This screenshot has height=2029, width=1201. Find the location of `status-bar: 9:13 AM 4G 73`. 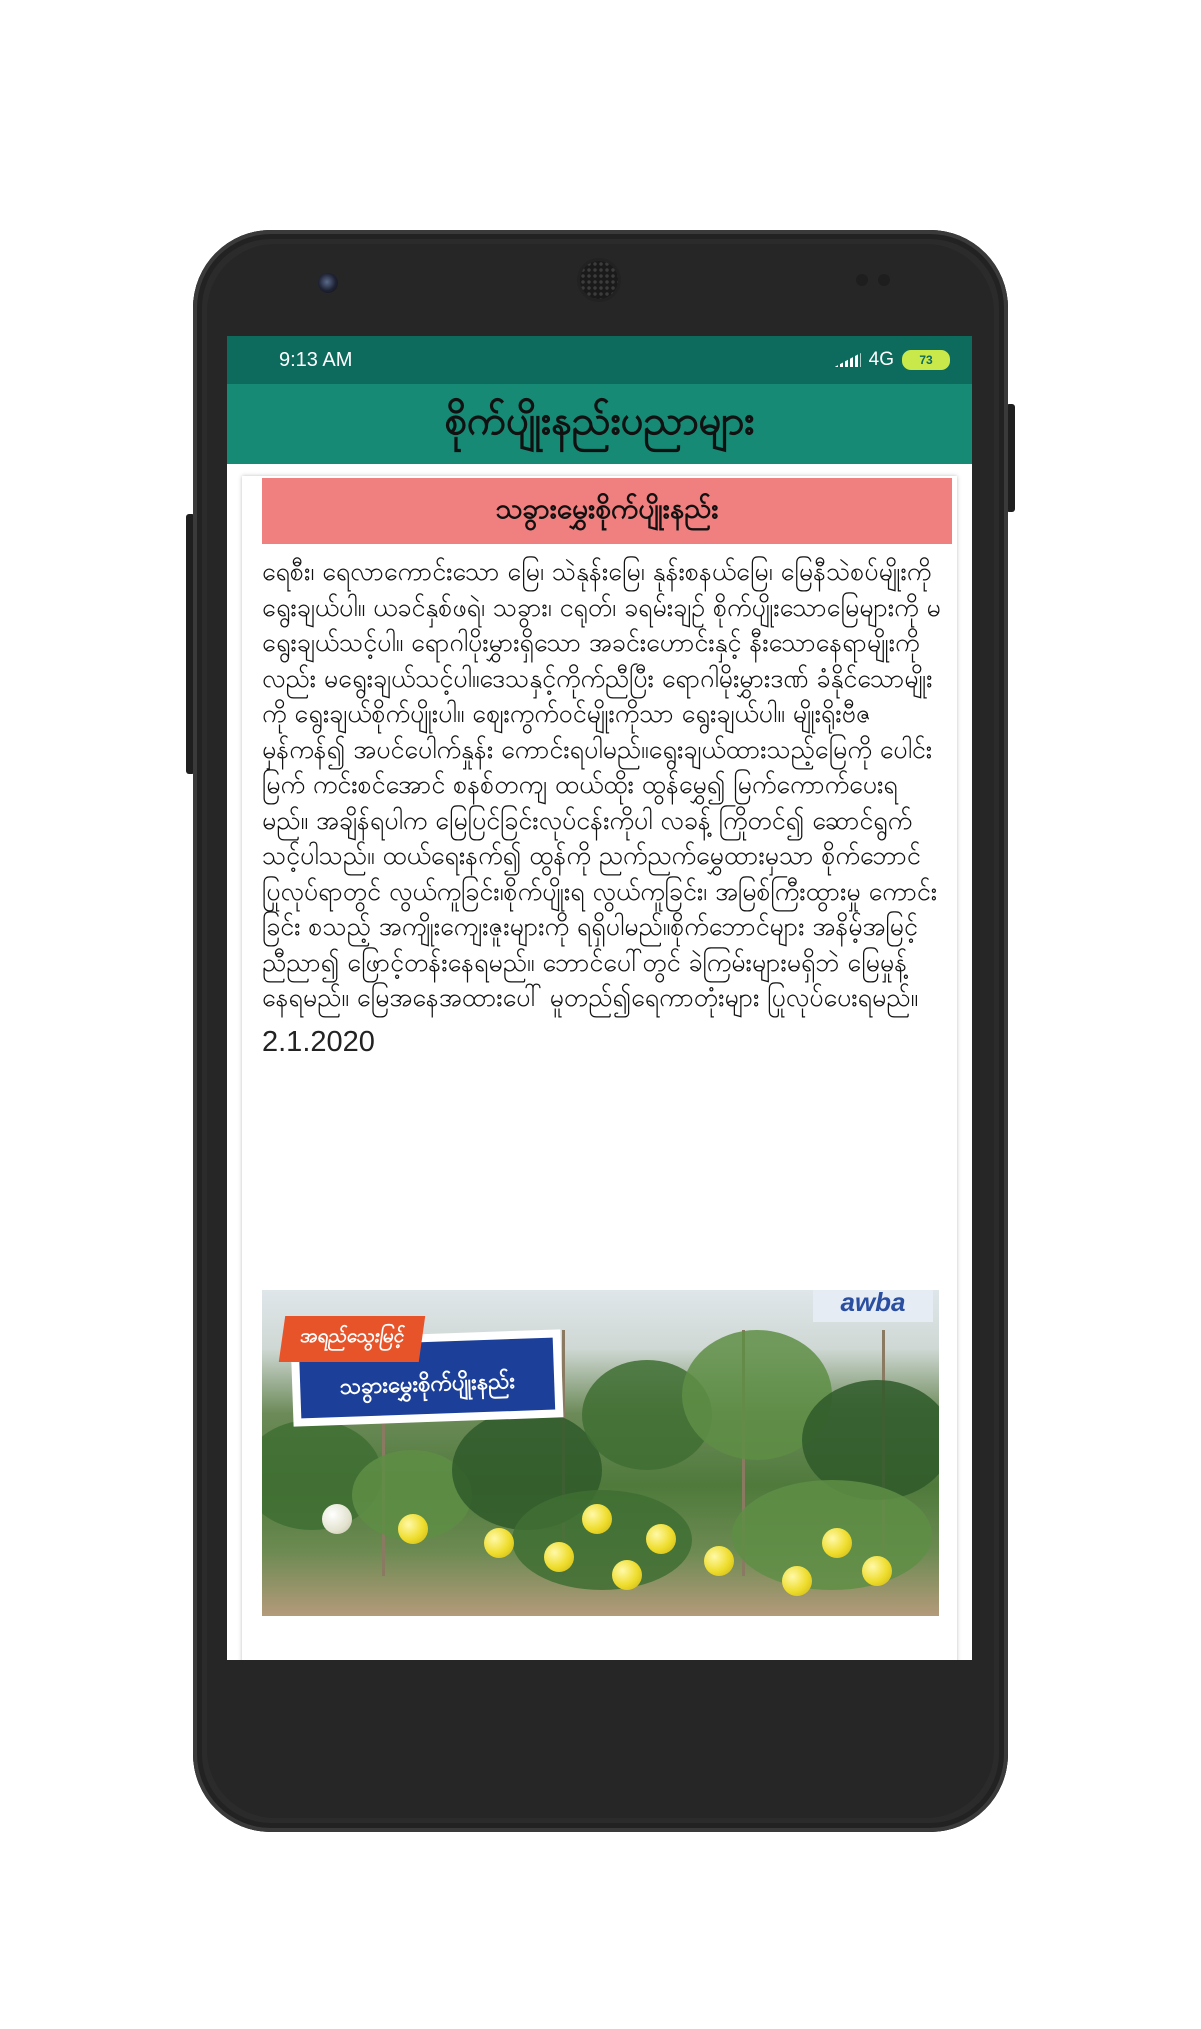

status-bar: 9:13 AM 4G 73 is located at coordinates (599, 360).